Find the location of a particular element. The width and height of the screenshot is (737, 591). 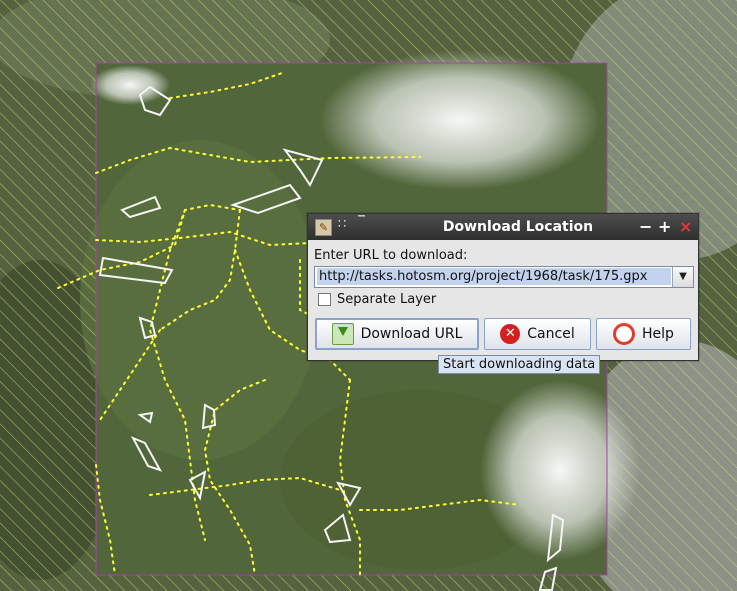

url-prompt-label: Enter URL to download: is located at coordinates (391, 255).